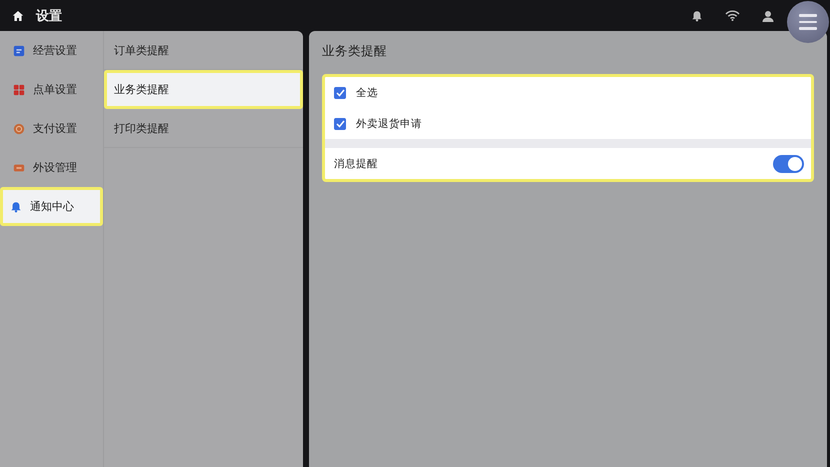 The image size is (830, 467). What do you see at coordinates (768, 16) in the screenshot?
I see `user-icon` at bounding box center [768, 16].